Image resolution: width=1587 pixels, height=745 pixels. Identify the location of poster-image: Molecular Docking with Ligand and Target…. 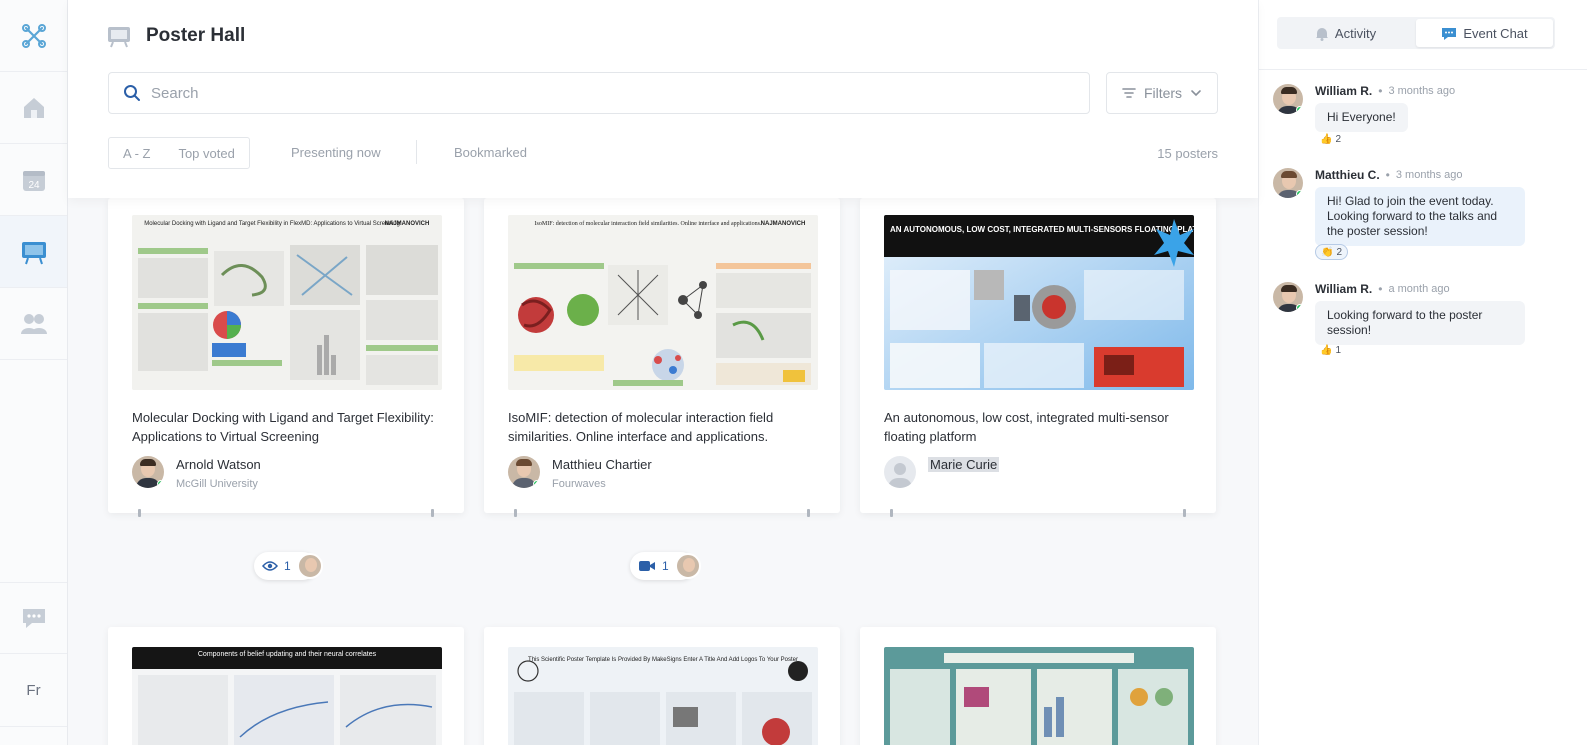
(287, 302).